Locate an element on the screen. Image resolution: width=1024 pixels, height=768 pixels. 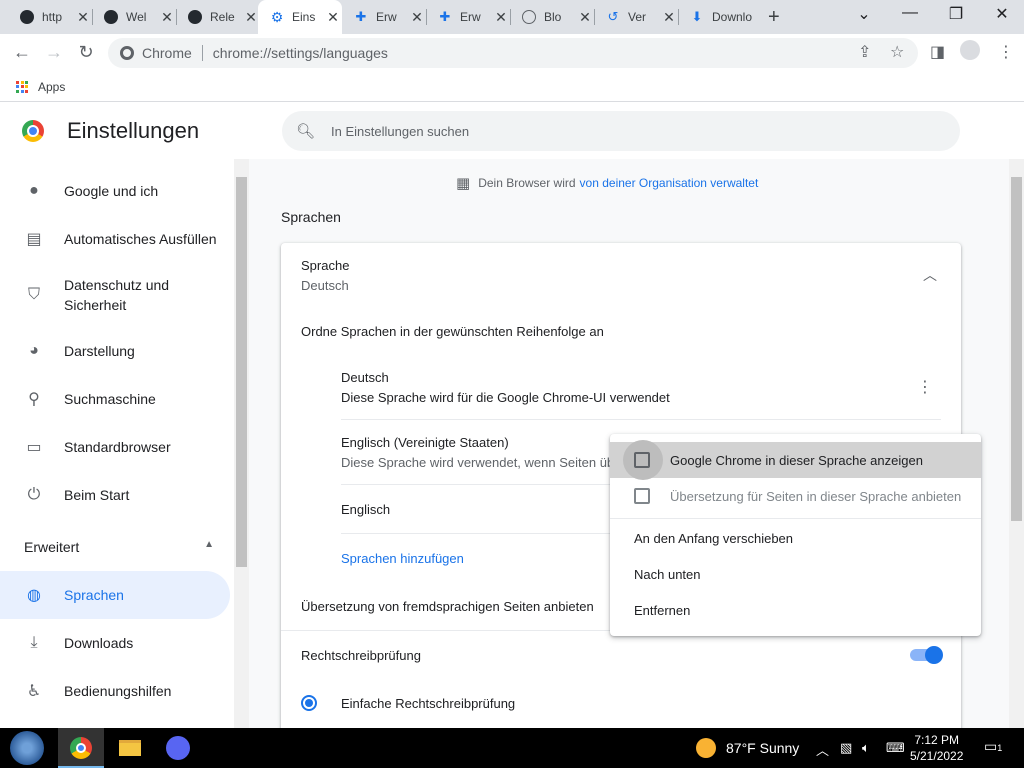
tab-8: ↺ Ver ✕ is located at coordinates (636, 17).